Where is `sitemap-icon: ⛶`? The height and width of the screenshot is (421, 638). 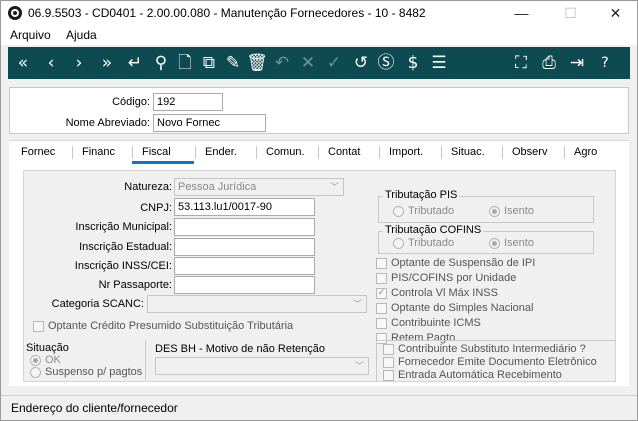 sitemap-icon: ⛶ is located at coordinates (521, 63).